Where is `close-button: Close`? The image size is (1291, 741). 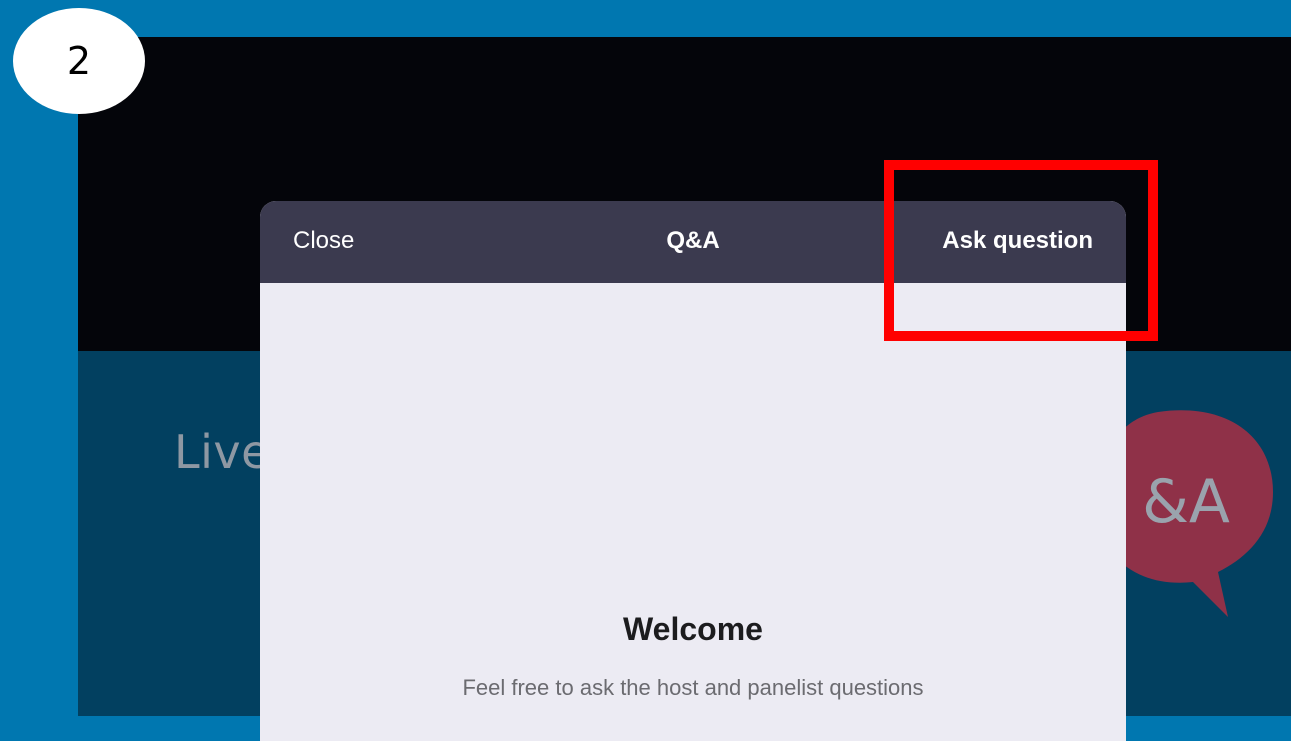
close-button: Close is located at coordinates (323, 241).